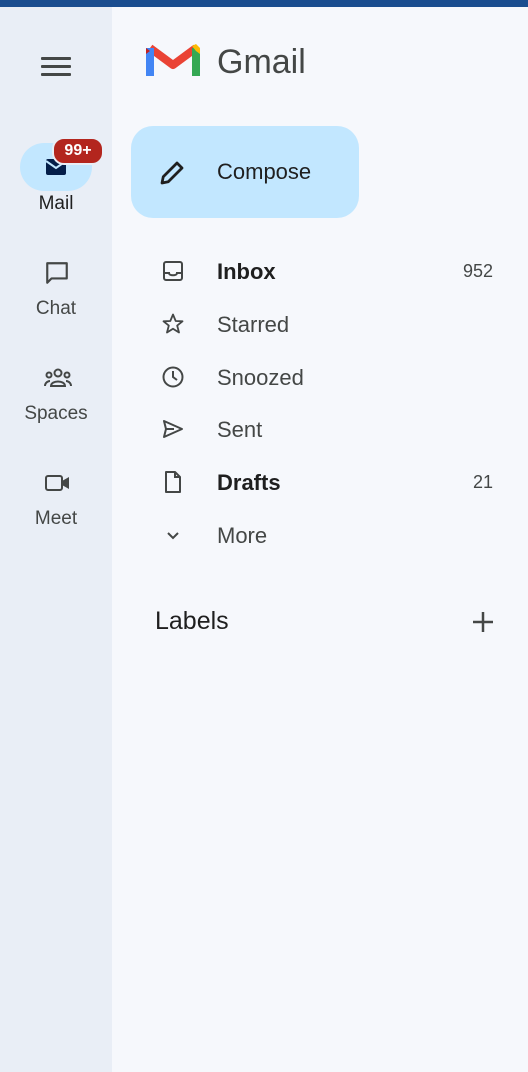 The height and width of the screenshot is (1072, 528). I want to click on window-top-bar, so click(264, 3).